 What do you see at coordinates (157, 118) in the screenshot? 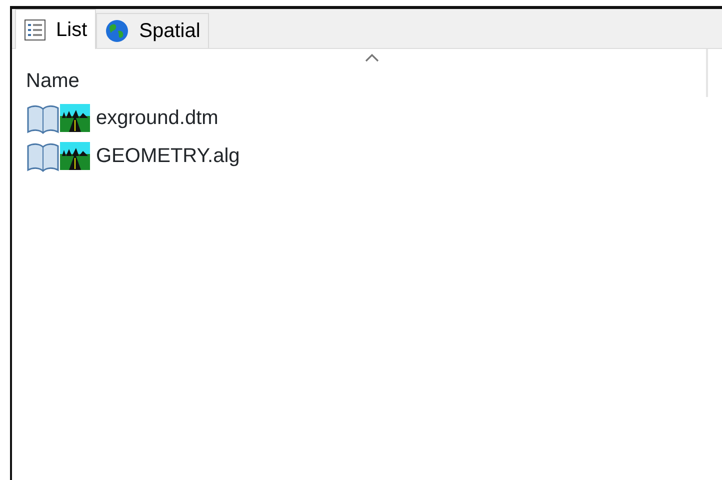
I see `file-name: exground.dtm` at bounding box center [157, 118].